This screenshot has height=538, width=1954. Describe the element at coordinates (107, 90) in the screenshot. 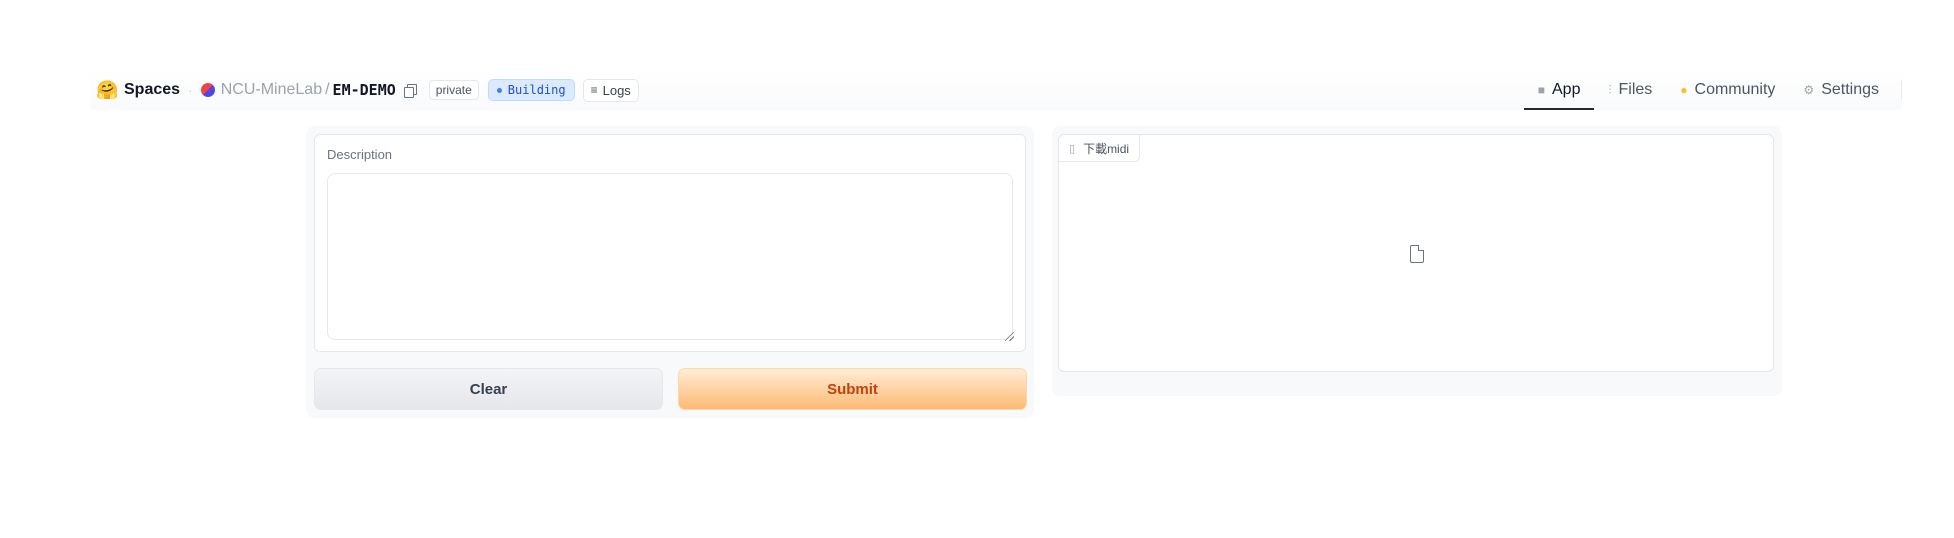

I see `hugging-face-logo-icon: 🤗` at that location.